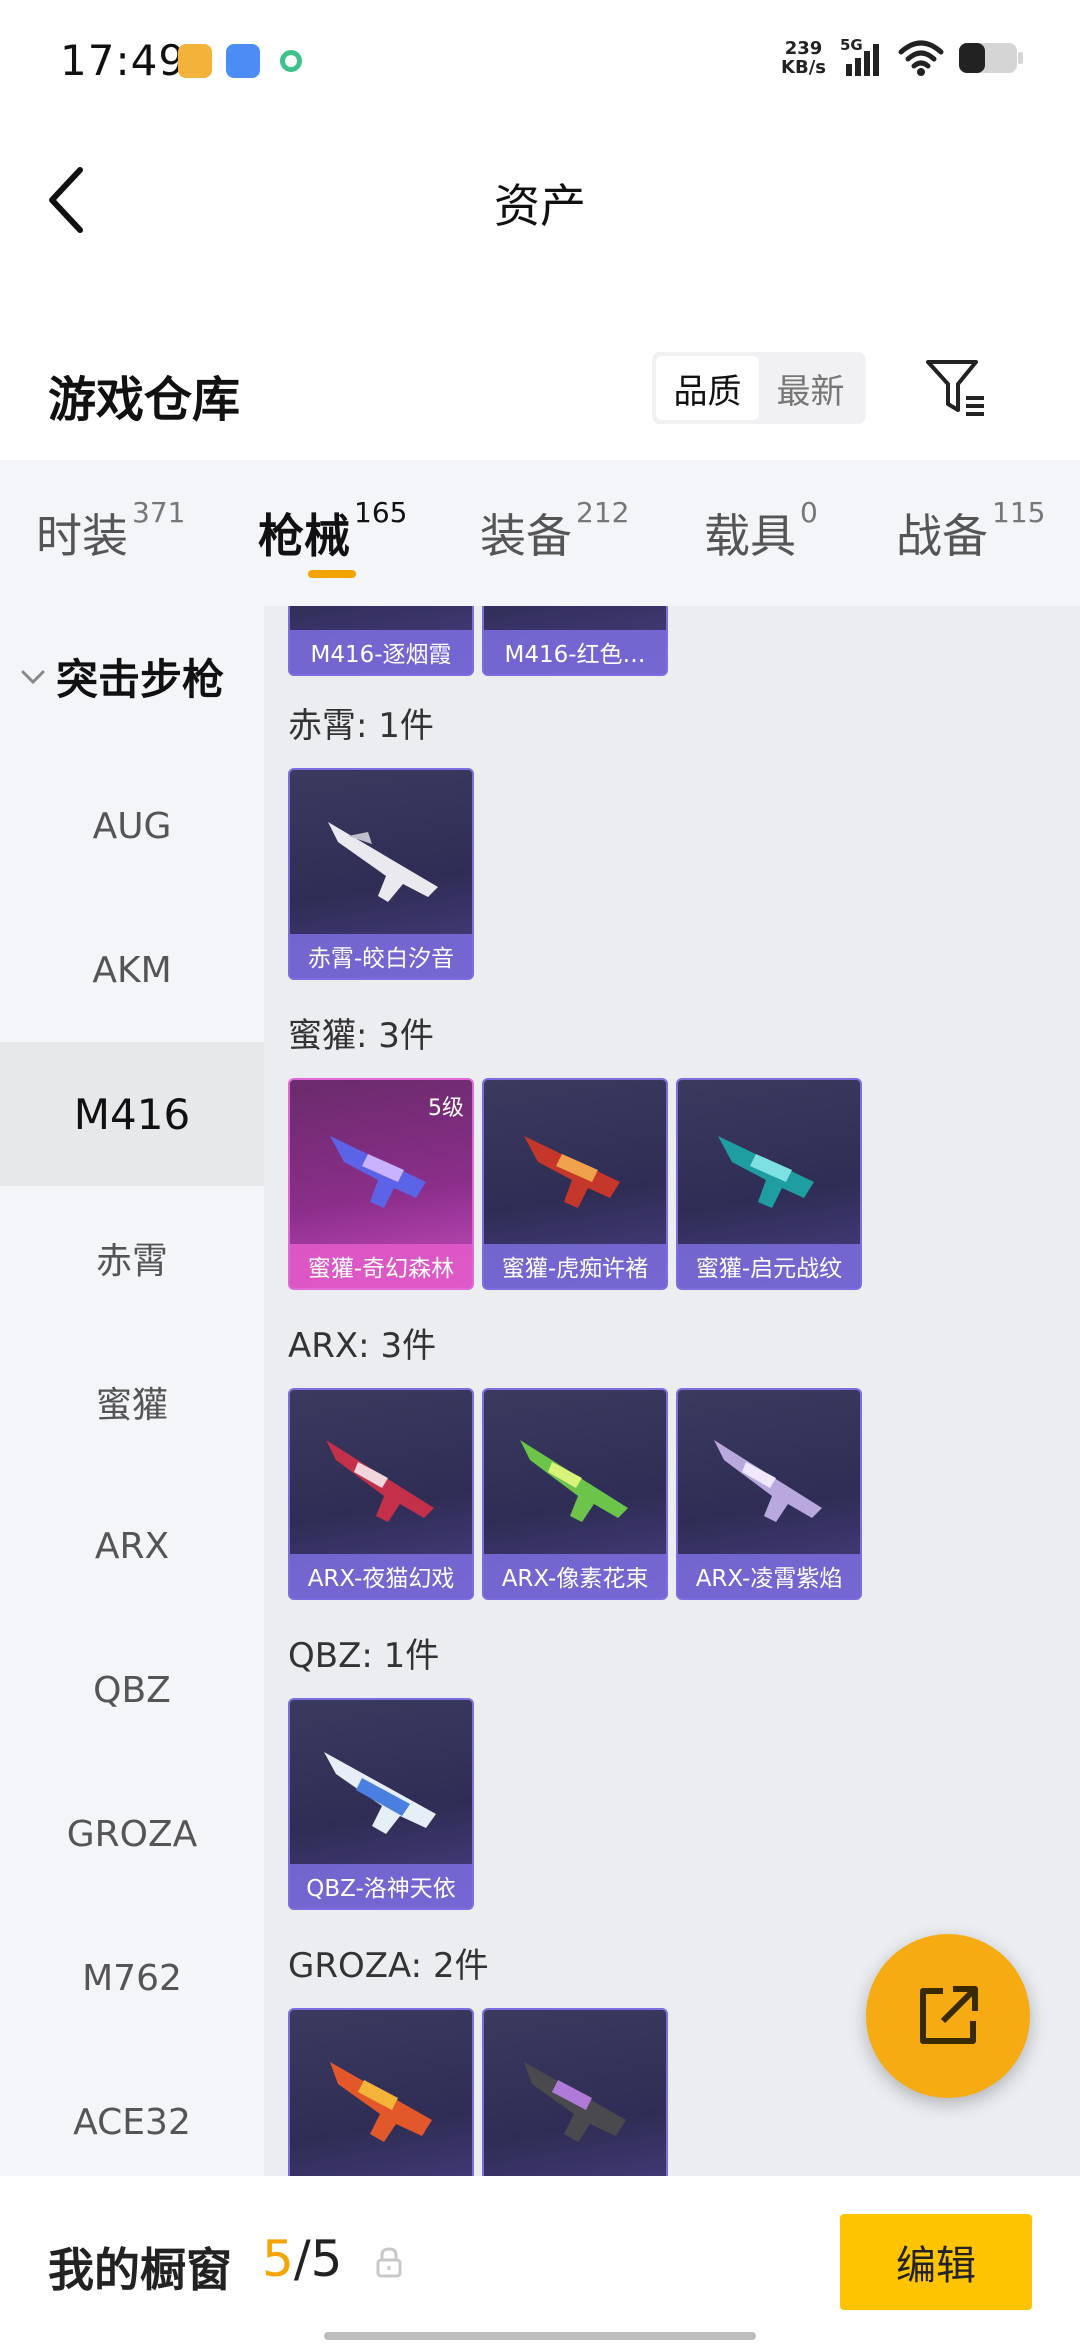  I want to click on sidebar-item-m416: M416, so click(132, 1114).